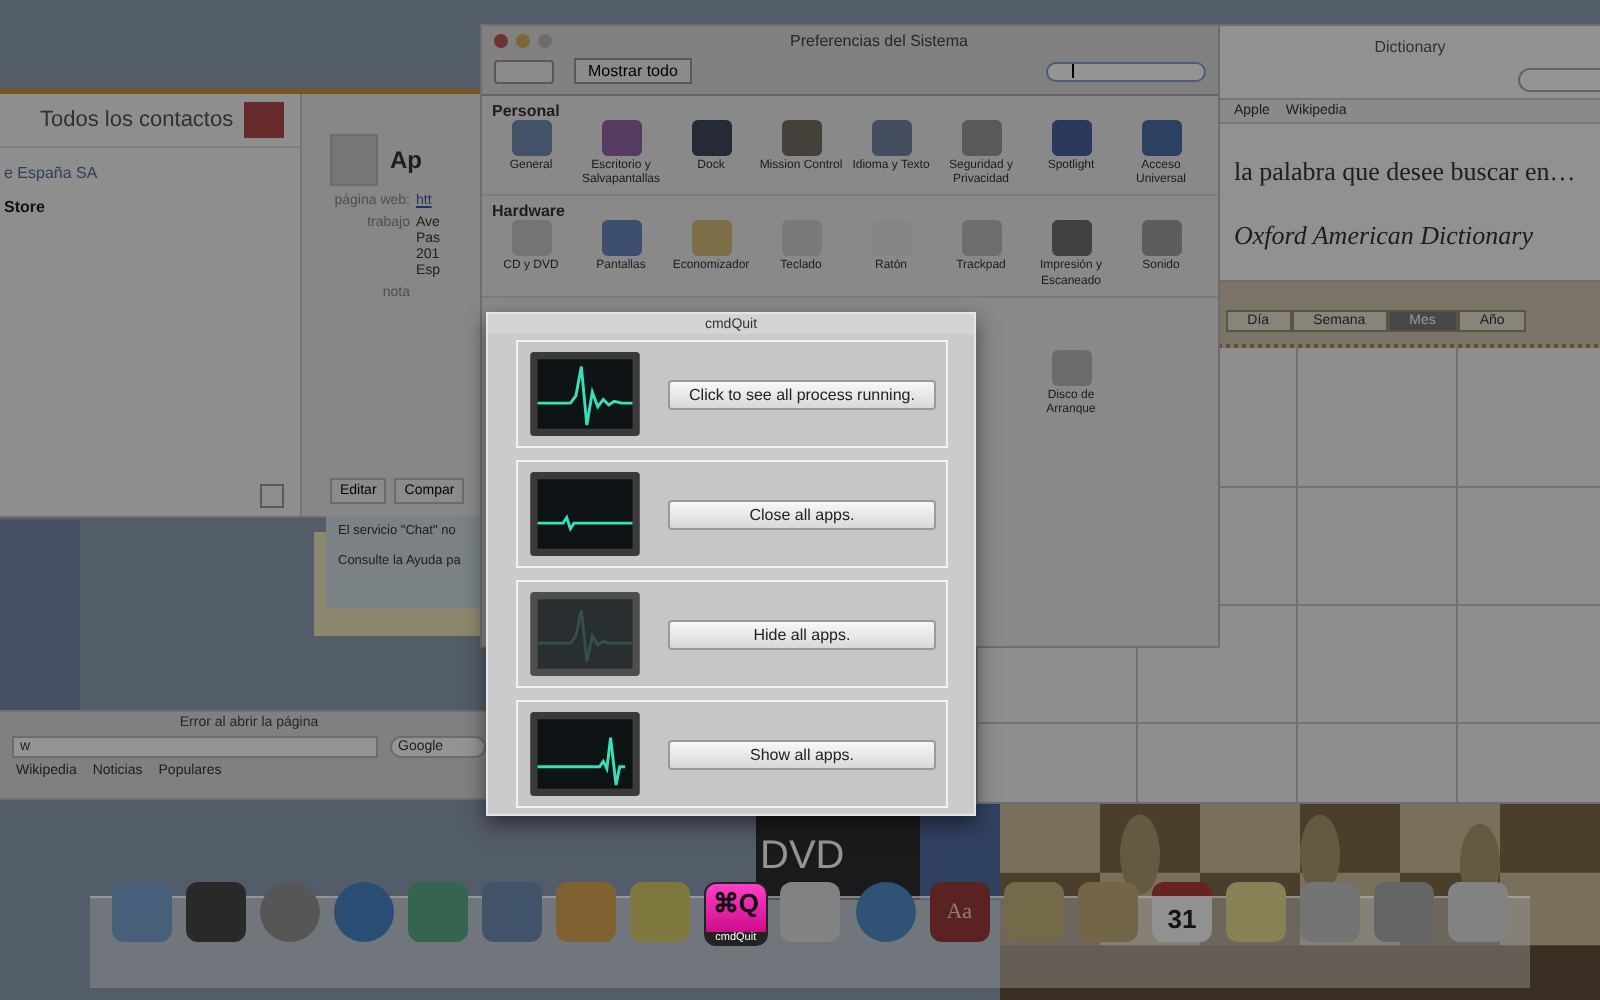 This screenshot has height=1000, width=1600. What do you see at coordinates (1410, 46) in the screenshot?
I see `window-title: Dictionary` at bounding box center [1410, 46].